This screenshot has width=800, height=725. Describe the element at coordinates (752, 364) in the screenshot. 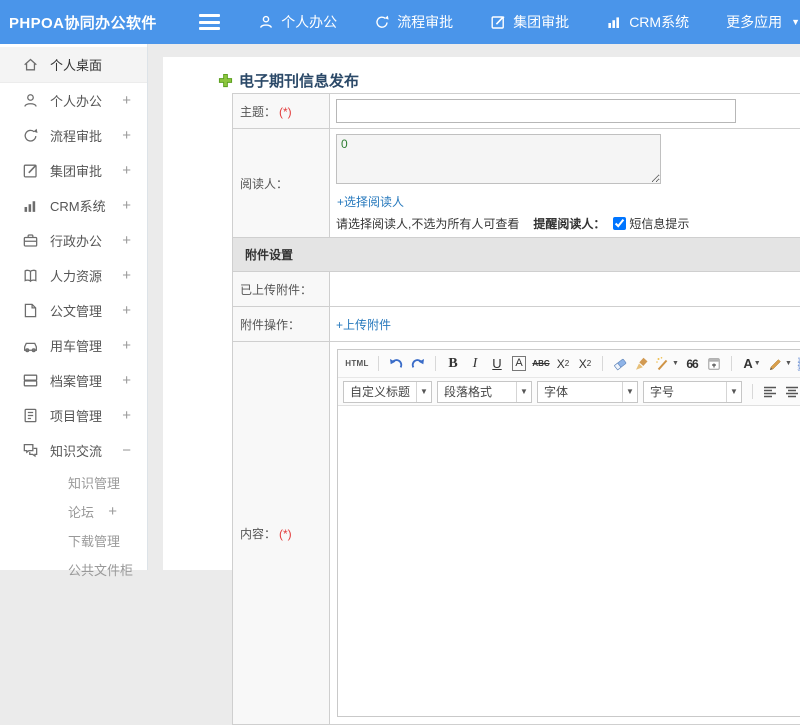

I see `font-color-button: A▼` at that location.